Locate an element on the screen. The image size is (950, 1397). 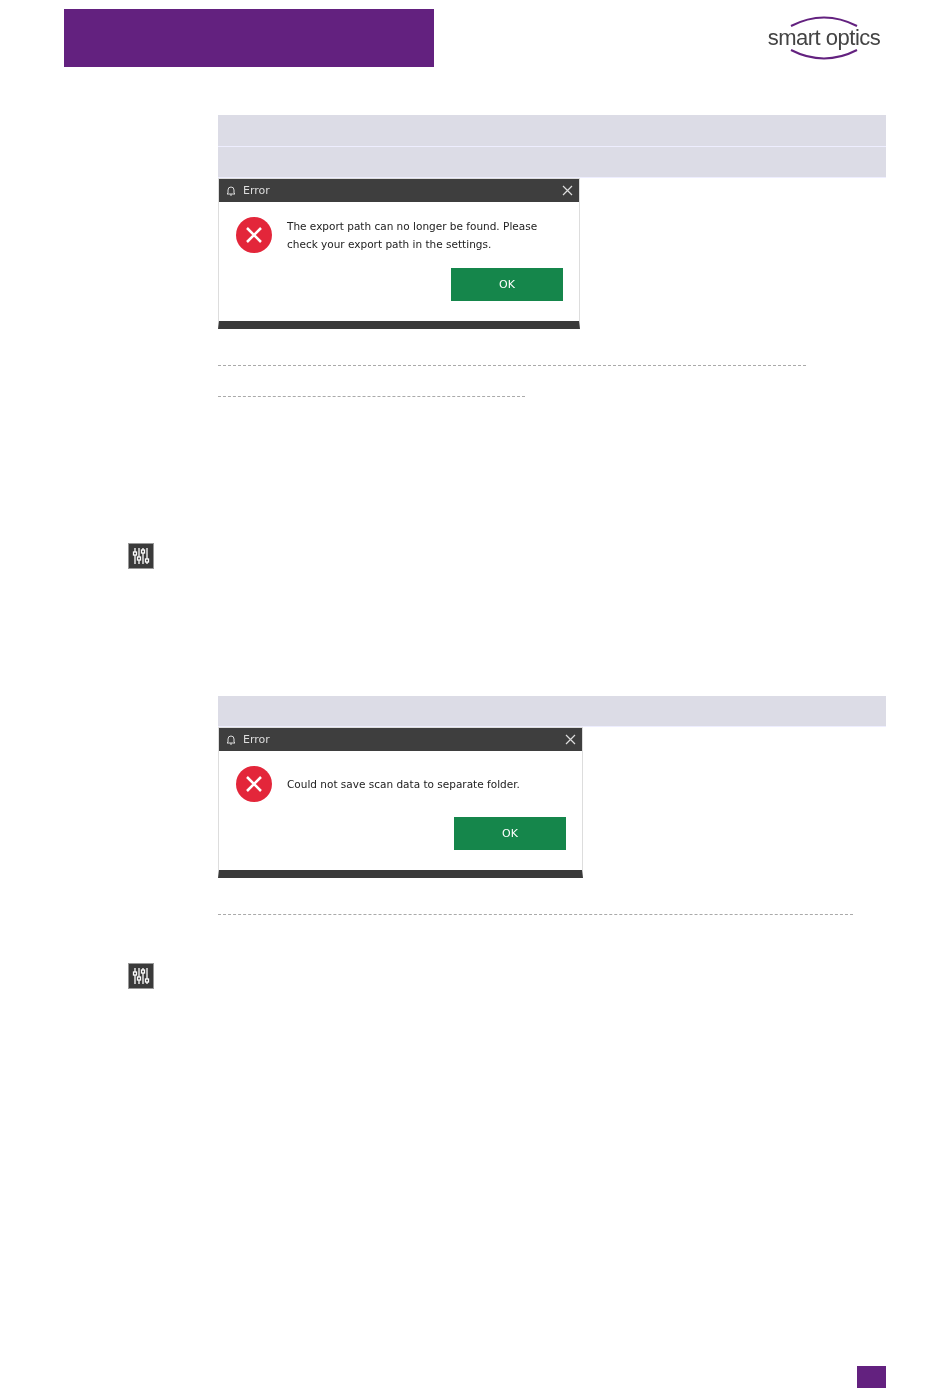
error-message: Could not save scan data to separate folder. is located at coordinates (404, 784).